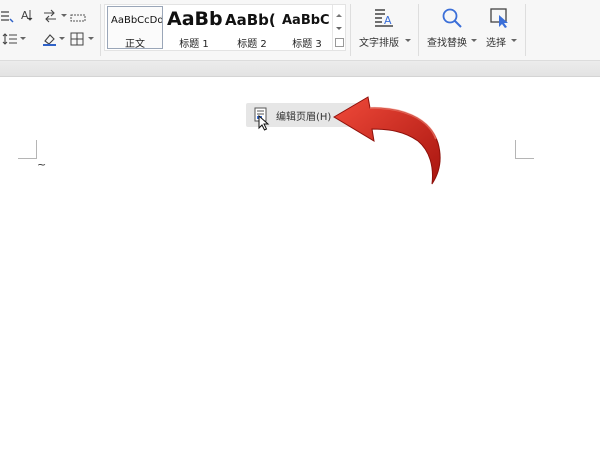  I want to click on style-heading-3: AaBbC 标题 3, so click(307, 27).